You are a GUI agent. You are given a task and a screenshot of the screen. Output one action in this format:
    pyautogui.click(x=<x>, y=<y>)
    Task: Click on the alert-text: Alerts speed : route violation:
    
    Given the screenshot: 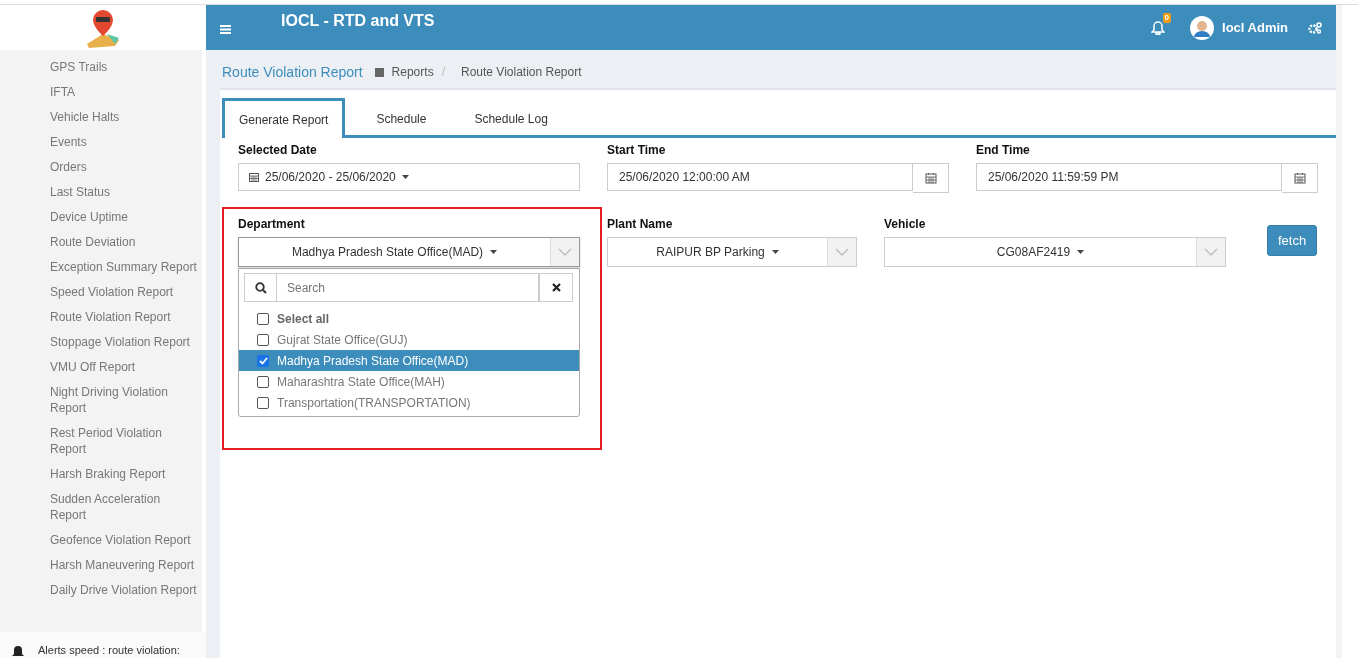 What is the action you would take?
    pyautogui.click(x=109, y=651)
    